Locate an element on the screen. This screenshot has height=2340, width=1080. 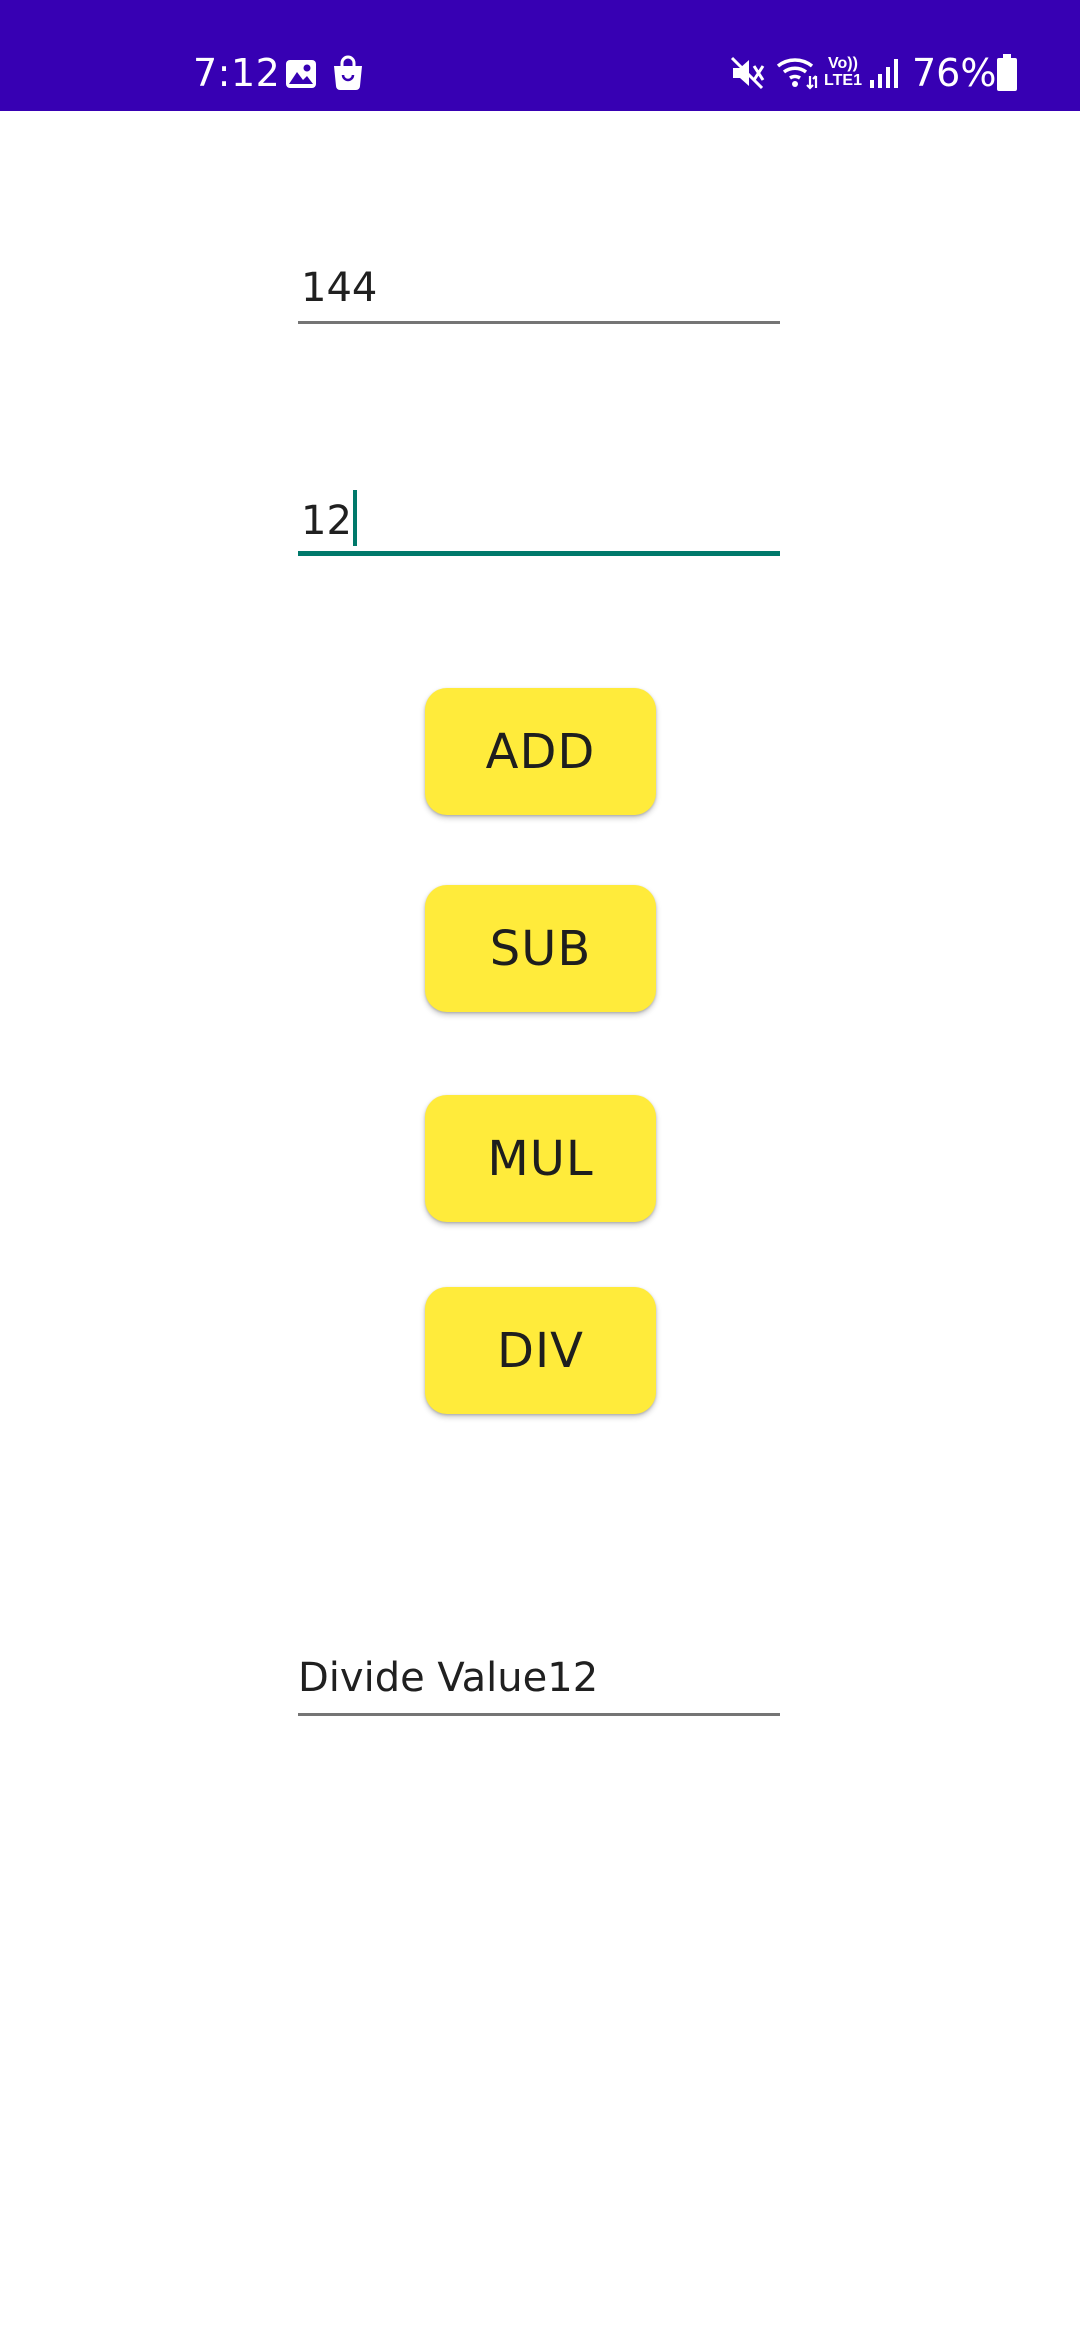
status-time: 7:12 is located at coordinates (237, 73).